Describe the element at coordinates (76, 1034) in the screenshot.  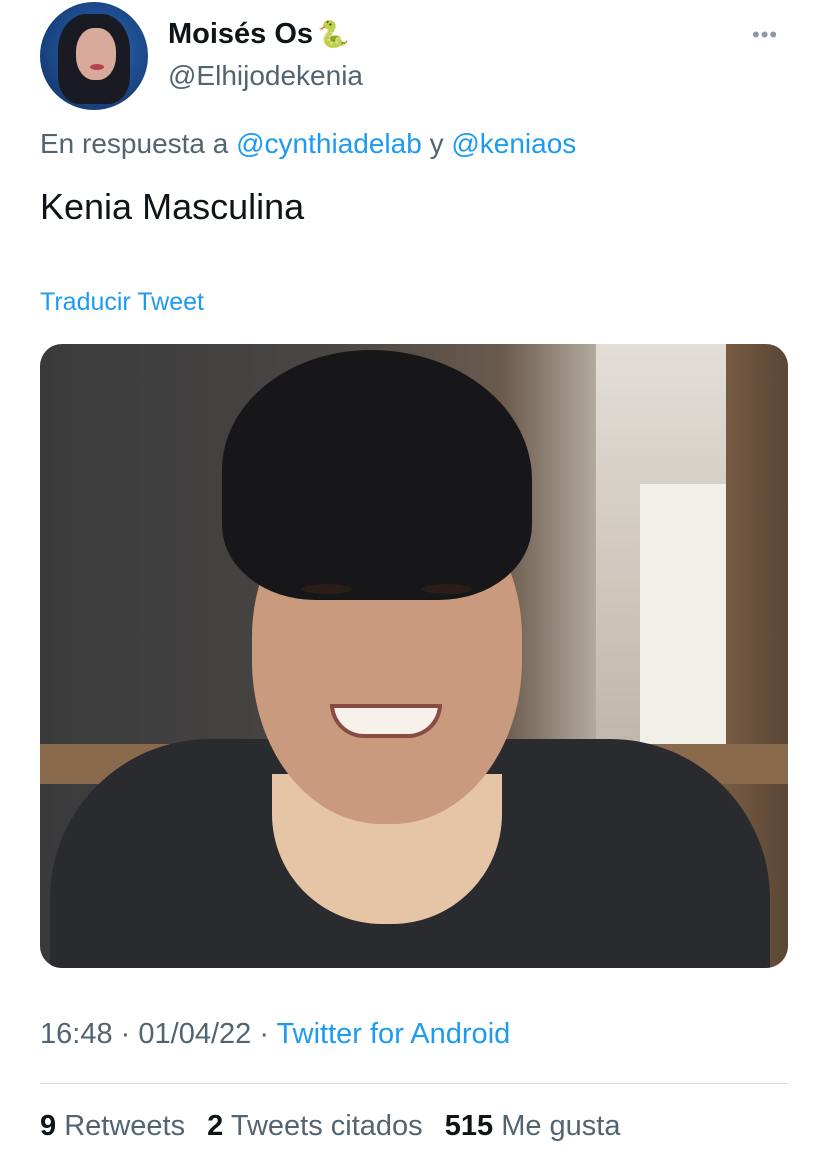
I see `tweet-time: 16:48` at that location.